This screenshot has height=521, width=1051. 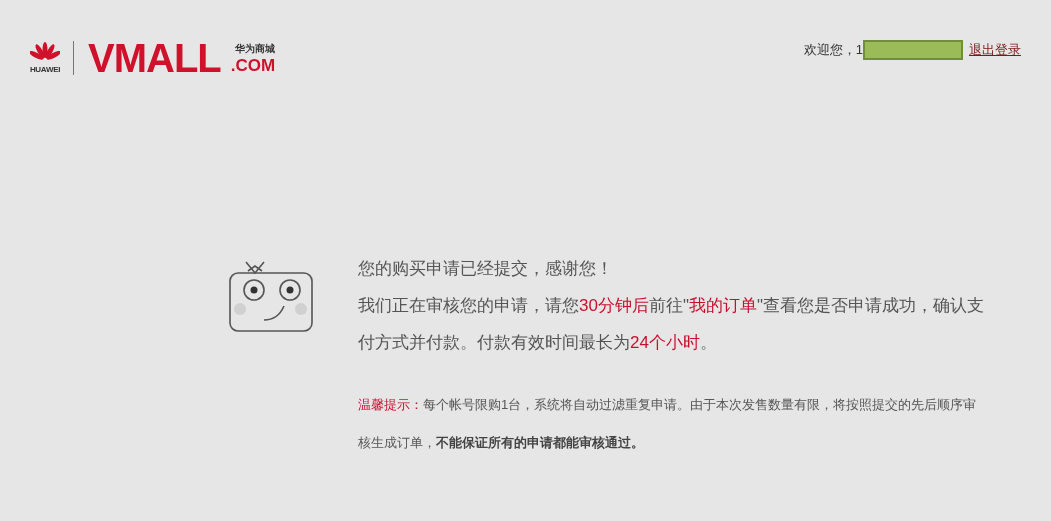 What do you see at coordinates (254, 49) in the screenshot?
I see `logo-tagline: 华为商城` at bounding box center [254, 49].